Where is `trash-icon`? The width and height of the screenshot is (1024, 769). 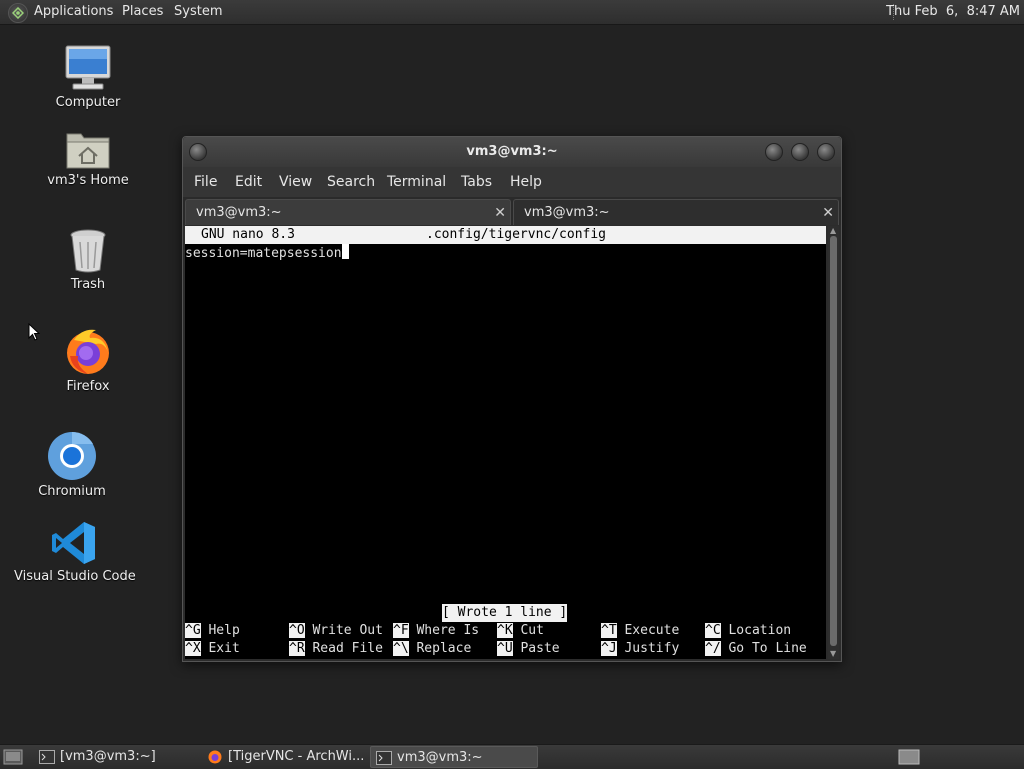 trash-icon is located at coordinates (88, 251).